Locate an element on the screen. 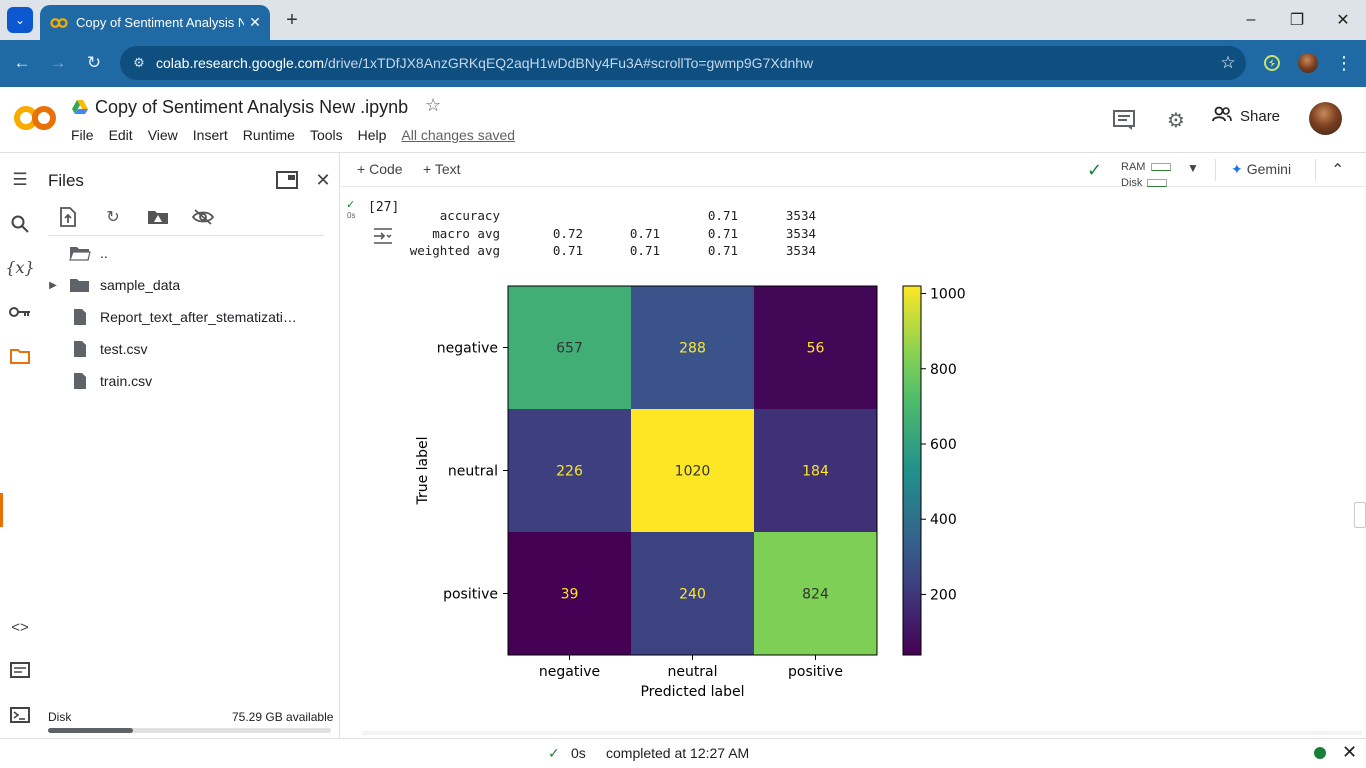 The image size is (1366, 768). mount-drive-icon is located at coordinates (158, 217).